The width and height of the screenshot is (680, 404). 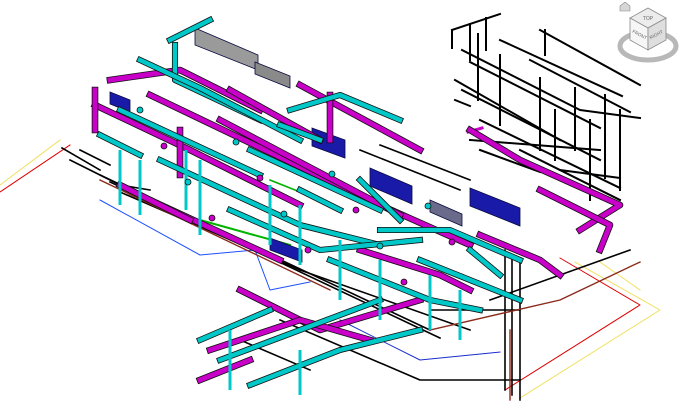 I want to click on viewcube-icon: TOP FRONT RIGHT, so click(x=647, y=39).